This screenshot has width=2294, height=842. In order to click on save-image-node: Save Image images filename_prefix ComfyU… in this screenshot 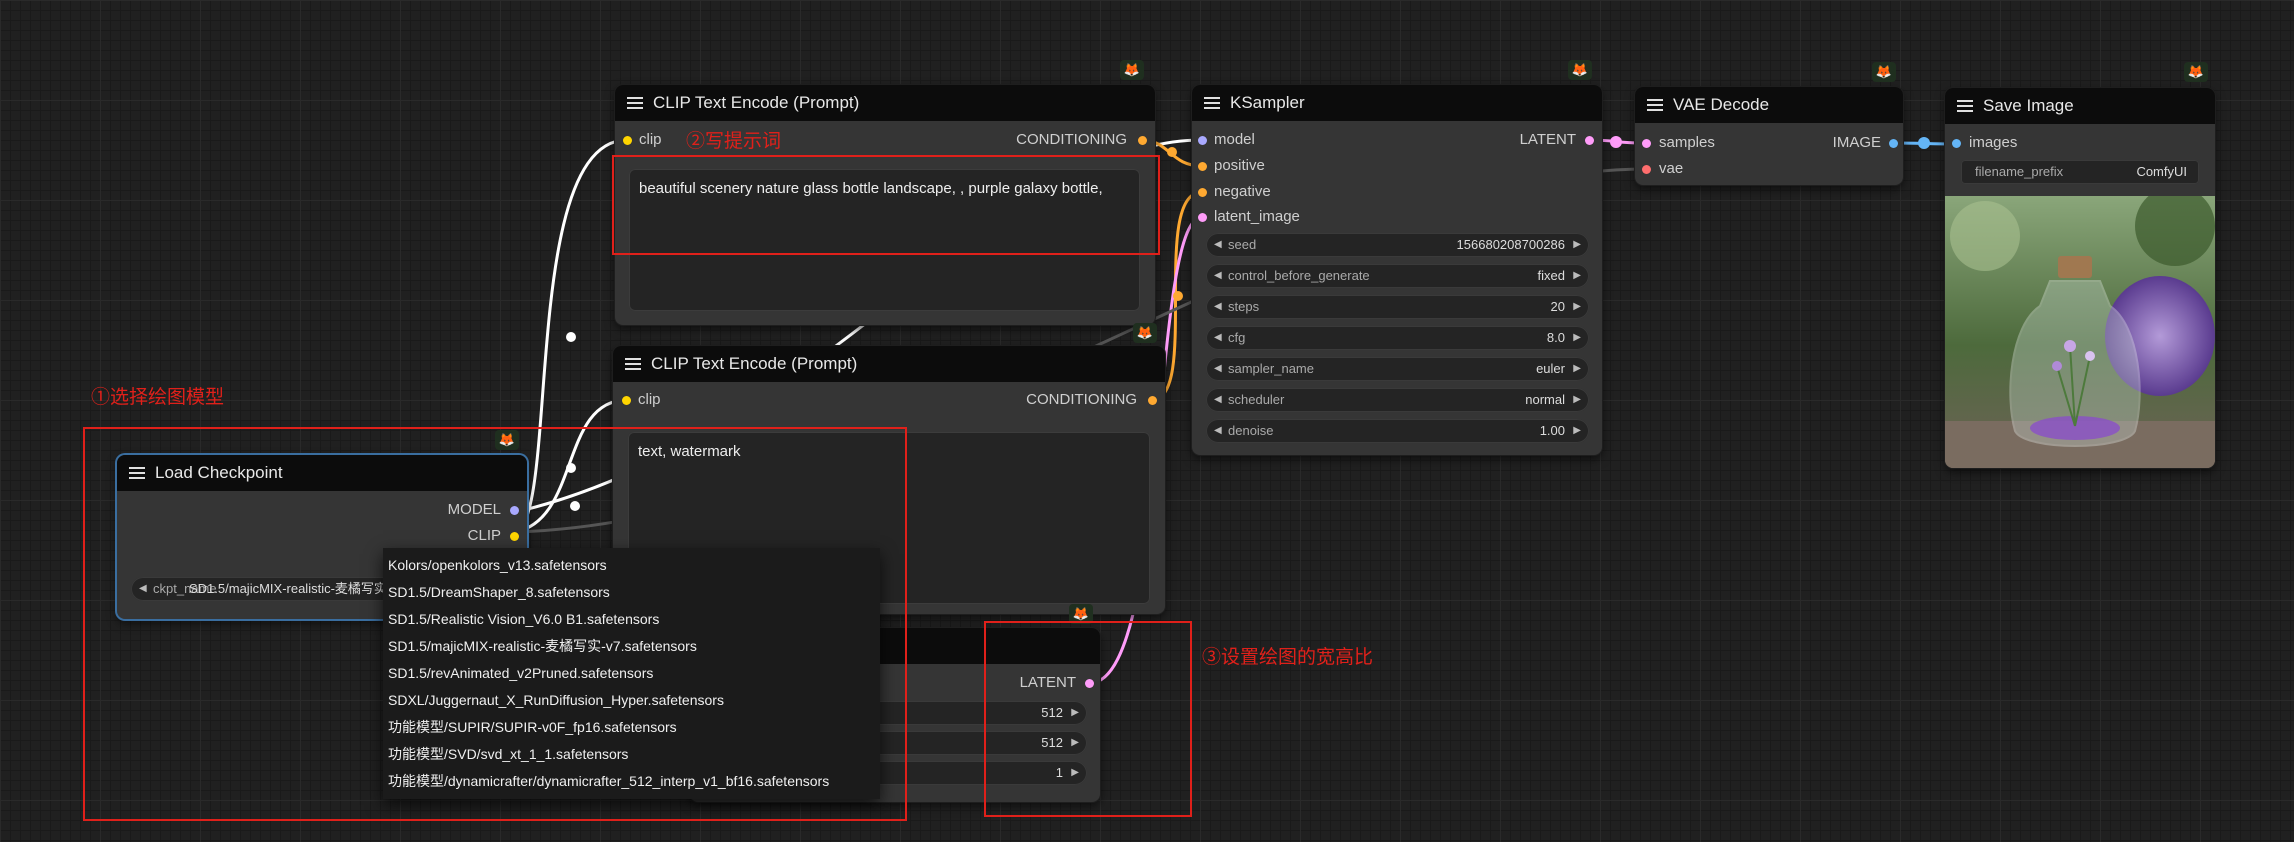, I will do `click(2080, 278)`.